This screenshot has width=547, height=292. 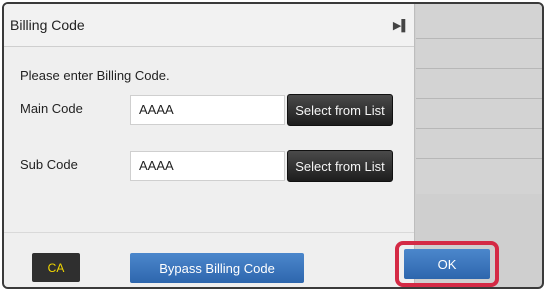 What do you see at coordinates (401, 25) in the screenshot?
I see `expand-right-icon: ▶▌` at bounding box center [401, 25].